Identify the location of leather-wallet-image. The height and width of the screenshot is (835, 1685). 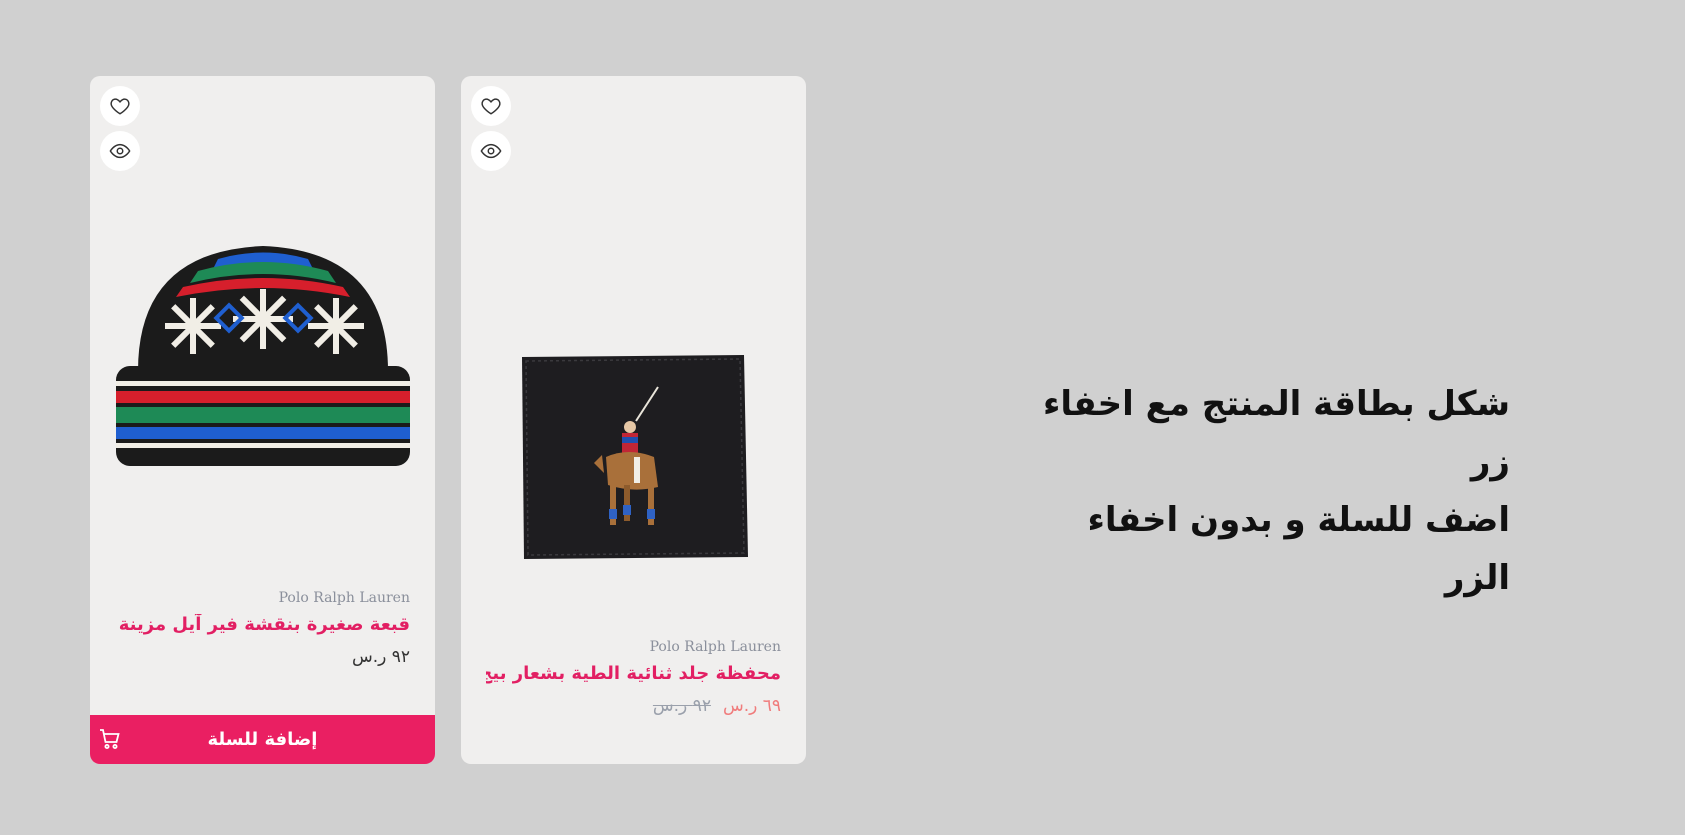
(634, 457).